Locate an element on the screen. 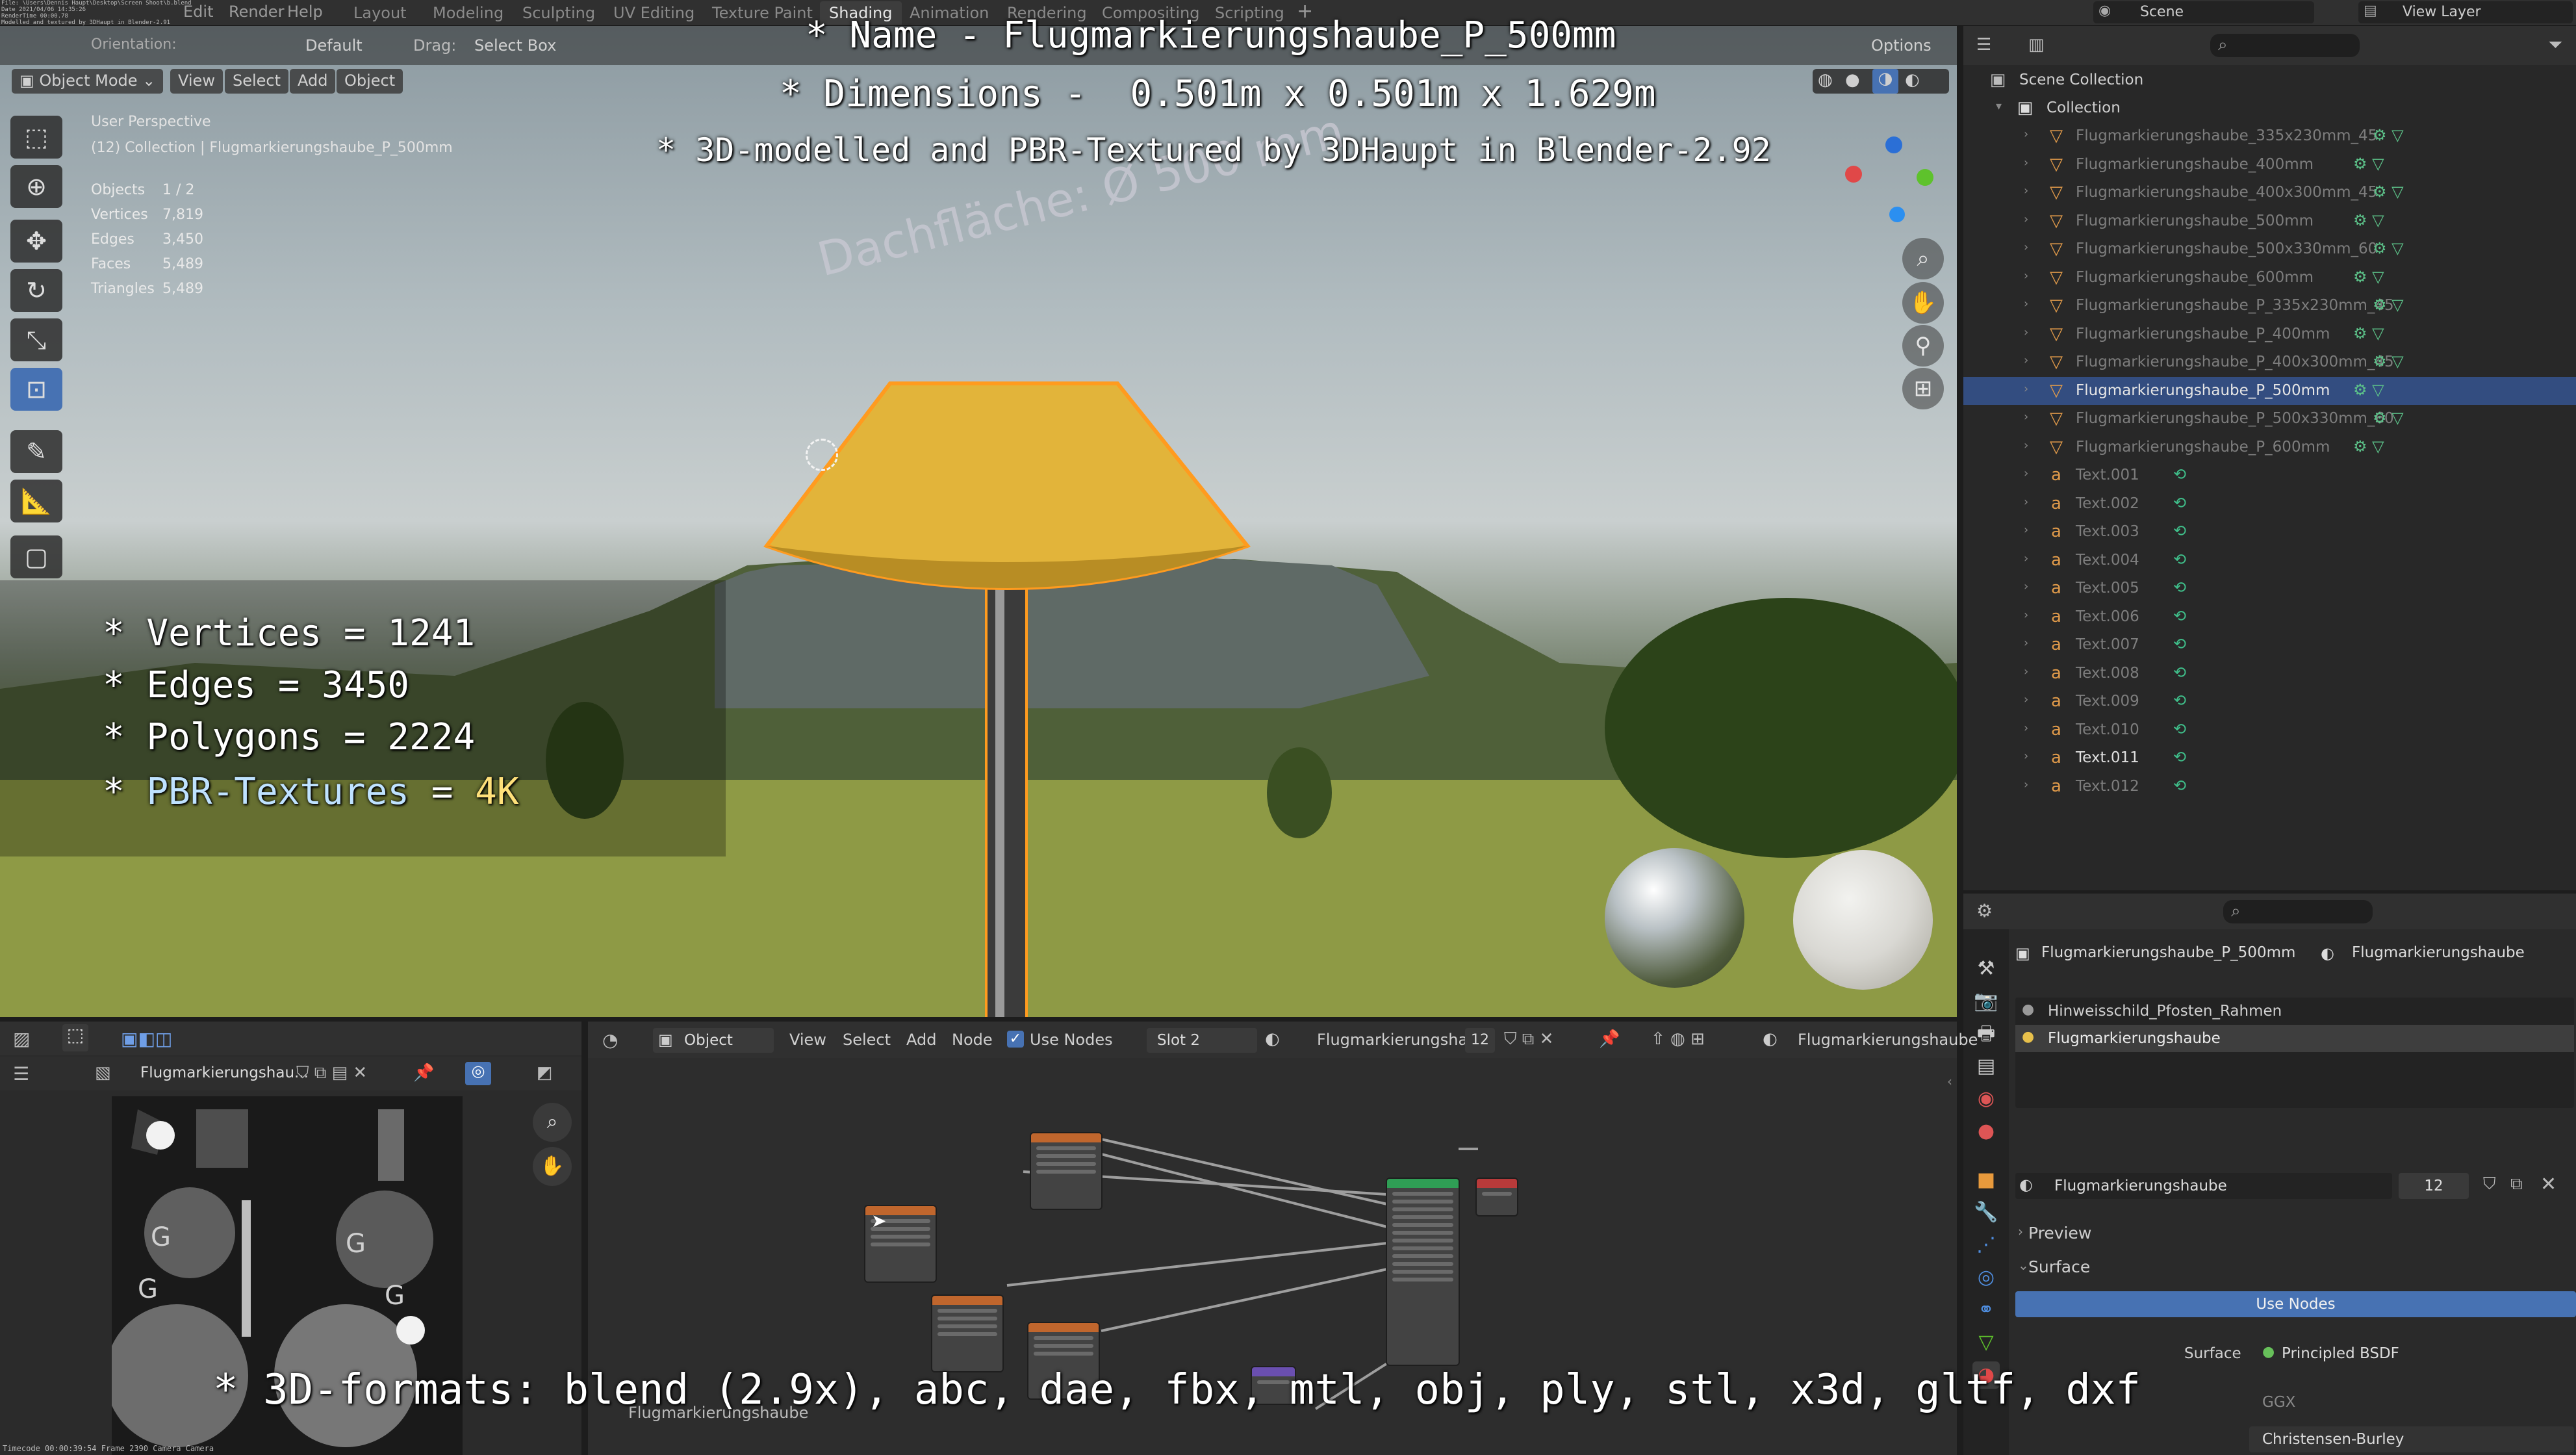 The image size is (2576, 1455). parent-node-tree-icon: ⇧ ◍ ⊞ is located at coordinates (1678, 1039).